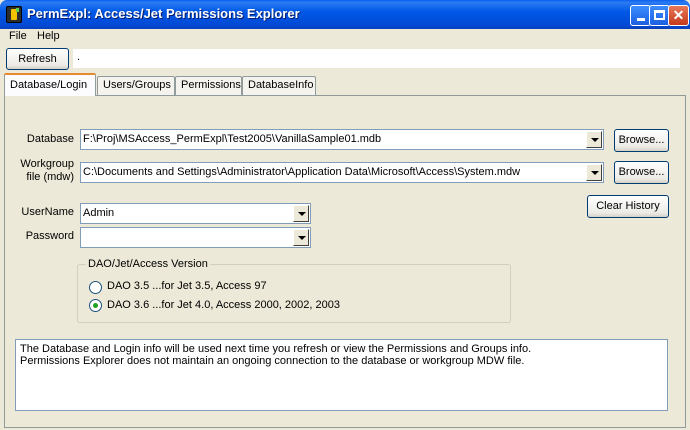  I want to click on database-dropdown-button, so click(594, 139).